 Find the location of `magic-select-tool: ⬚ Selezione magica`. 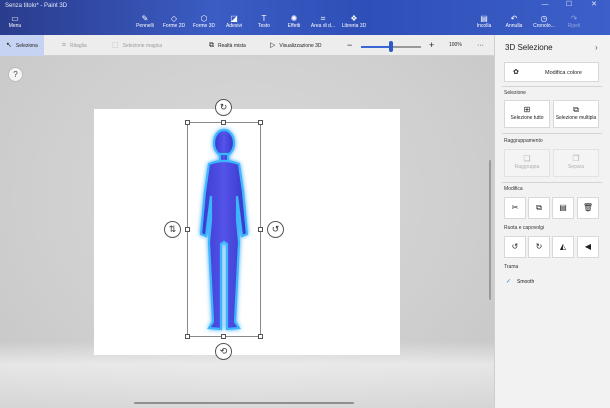

magic-select-tool: ⬚ Selezione magica is located at coordinates (137, 45).